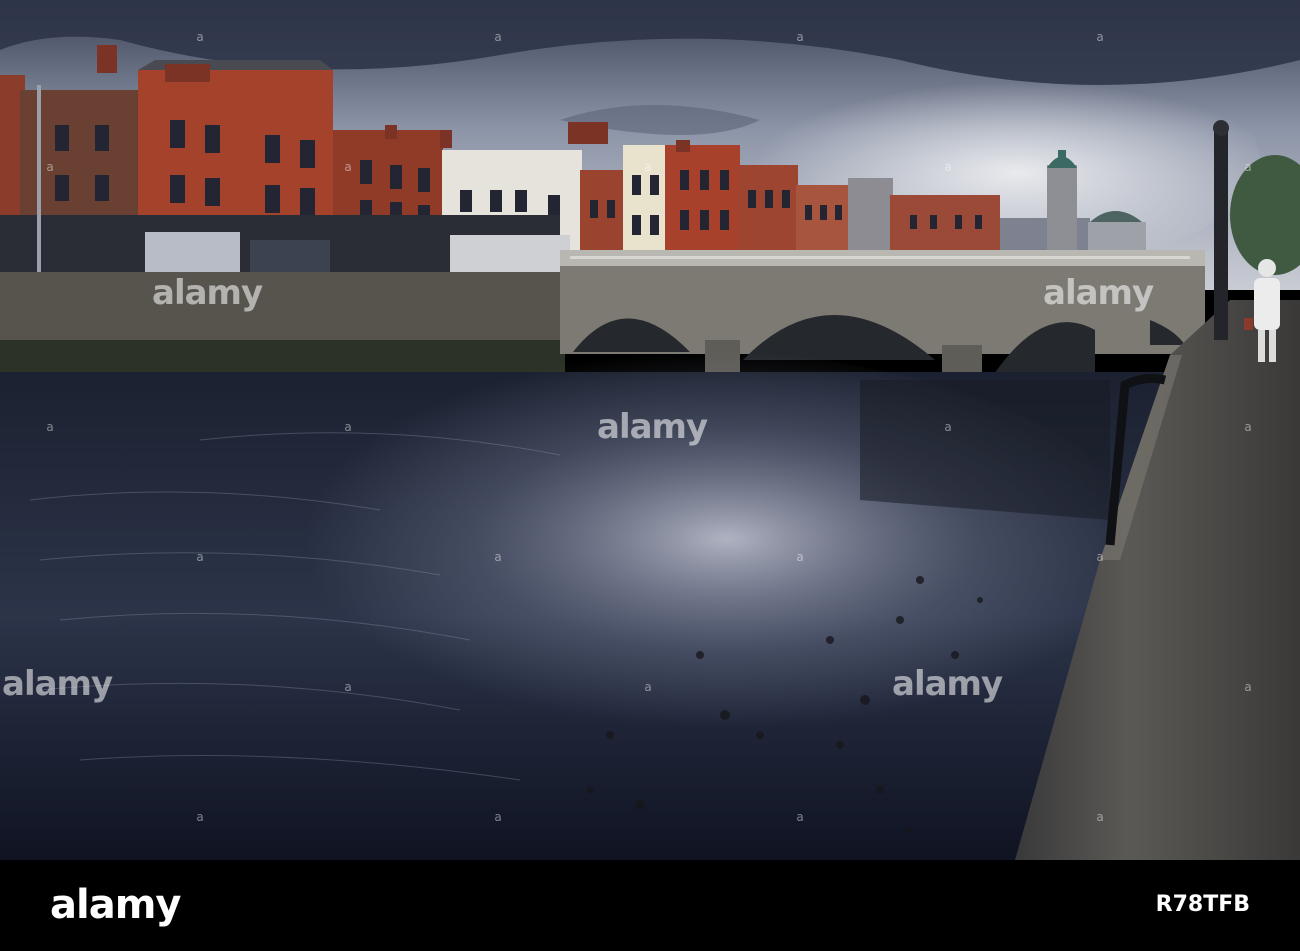 The width and height of the screenshot is (1300, 951). What do you see at coordinates (1202, 904) in the screenshot?
I see `image-id: R78TFB` at bounding box center [1202, 904].